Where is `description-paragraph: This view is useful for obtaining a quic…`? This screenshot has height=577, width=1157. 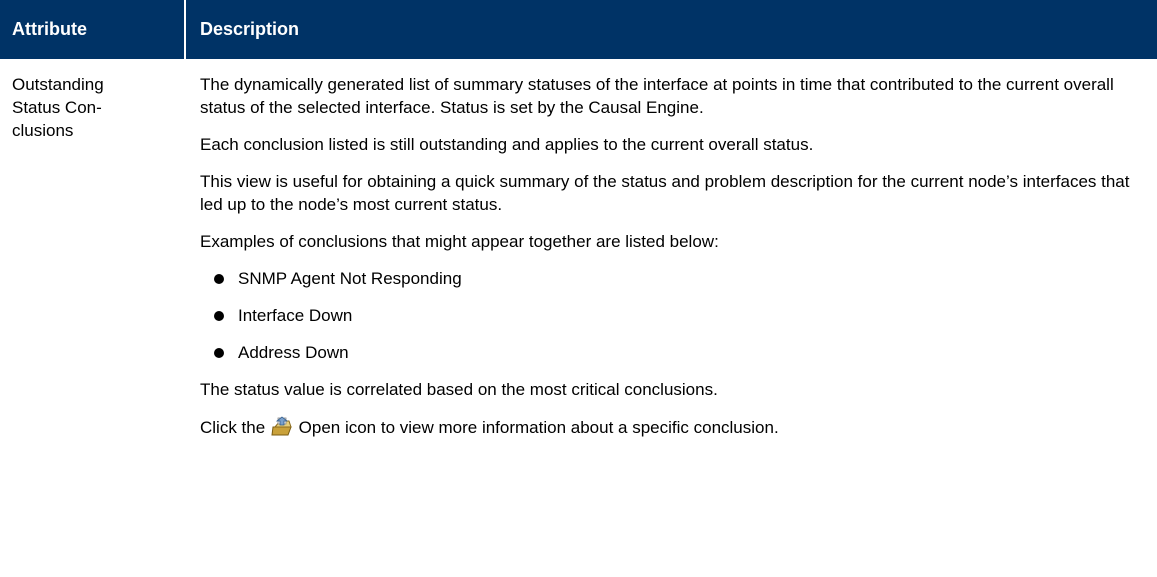 description-paragraph: This view is useful for obtaining a quic… is located at coordinates (665, 193).